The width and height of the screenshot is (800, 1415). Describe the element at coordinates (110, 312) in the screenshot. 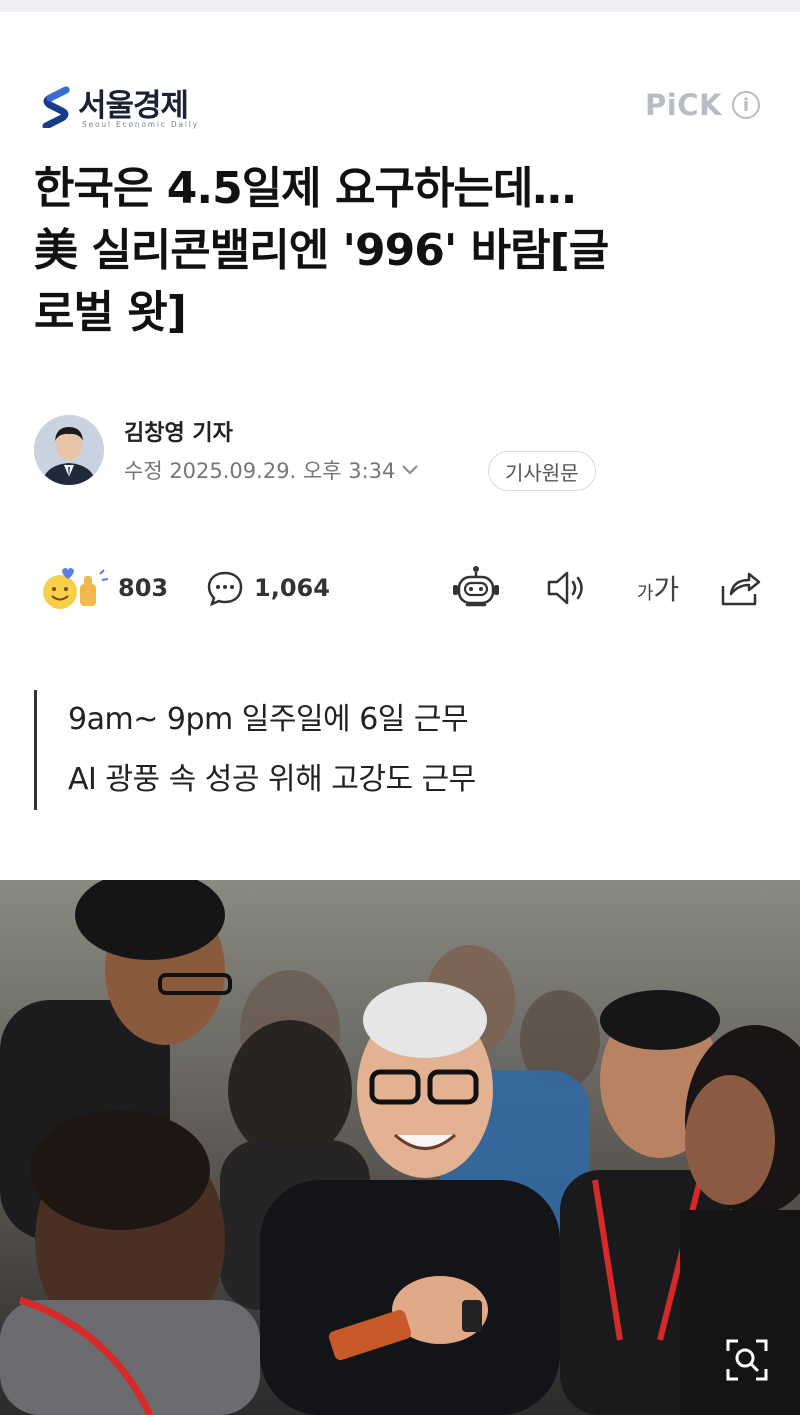

I see `headline-line: 로벌 왓]` at that location.